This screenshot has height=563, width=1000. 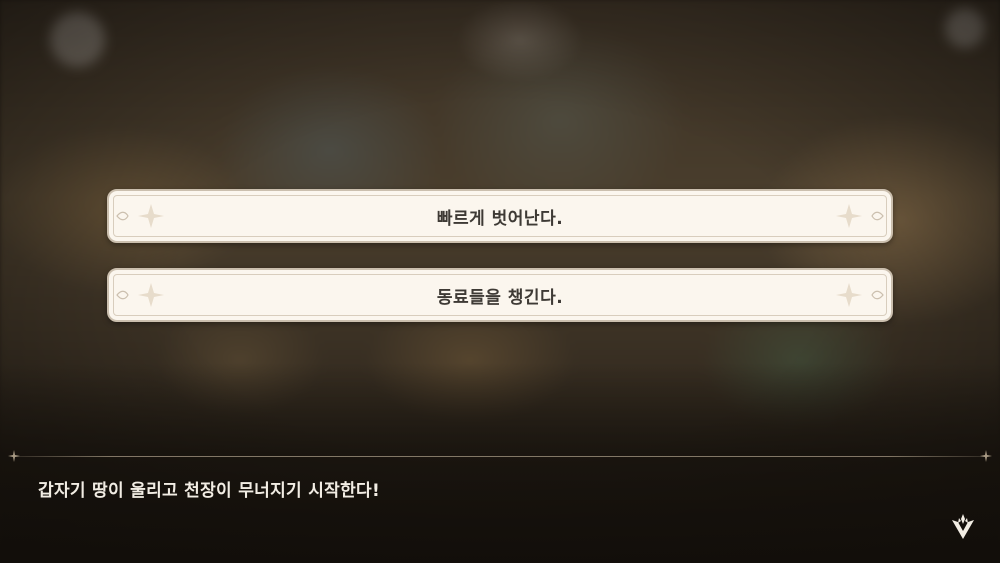 What do you see at coordinates (500, 456) in the screenshot?
I see `dialogue-divider` at bounding box center [500, 456].